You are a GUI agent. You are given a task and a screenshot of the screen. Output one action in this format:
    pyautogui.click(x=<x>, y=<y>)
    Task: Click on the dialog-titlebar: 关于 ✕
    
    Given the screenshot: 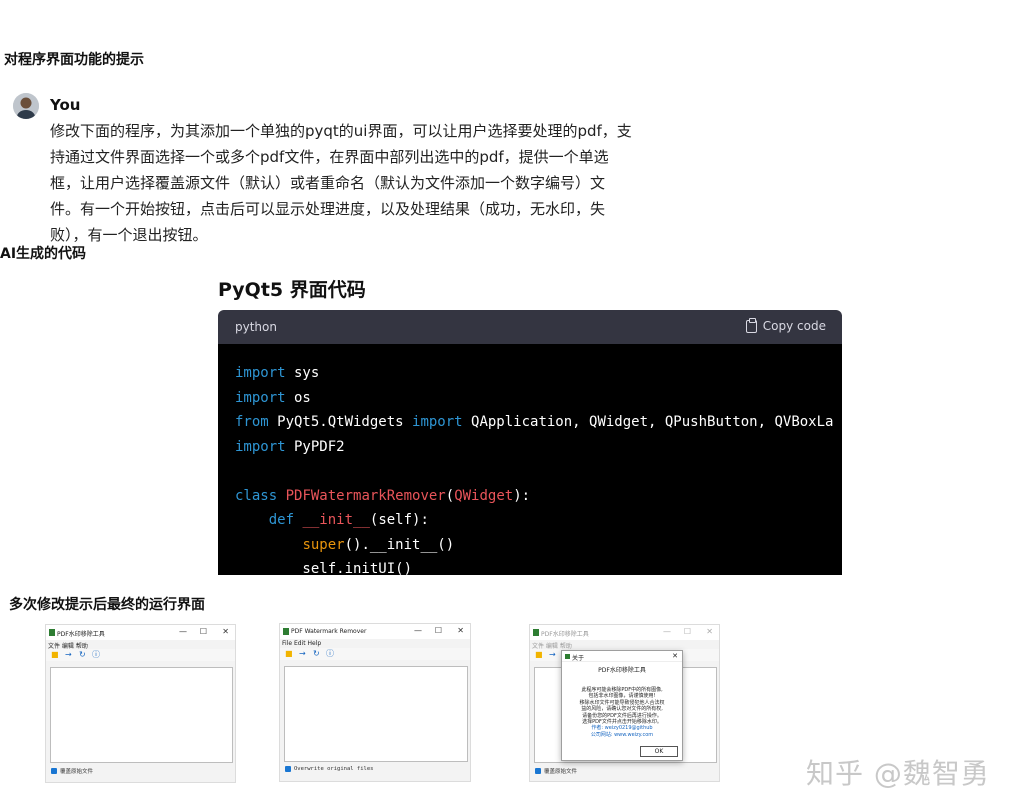 What is the action you would take?
    pyautogui.click(x=622, y=656)
    